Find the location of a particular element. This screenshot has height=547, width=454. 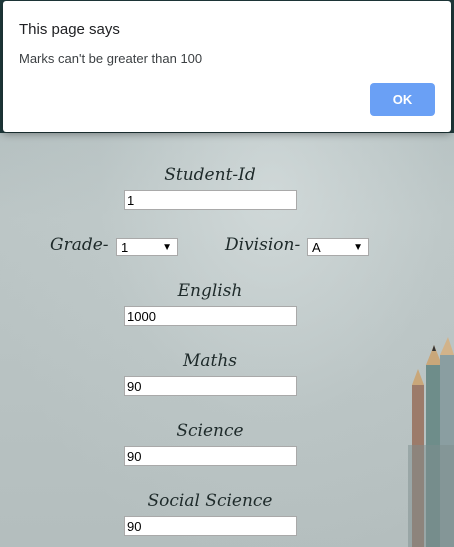

grade-select-value: 1 is located at coordinates (125, 247).